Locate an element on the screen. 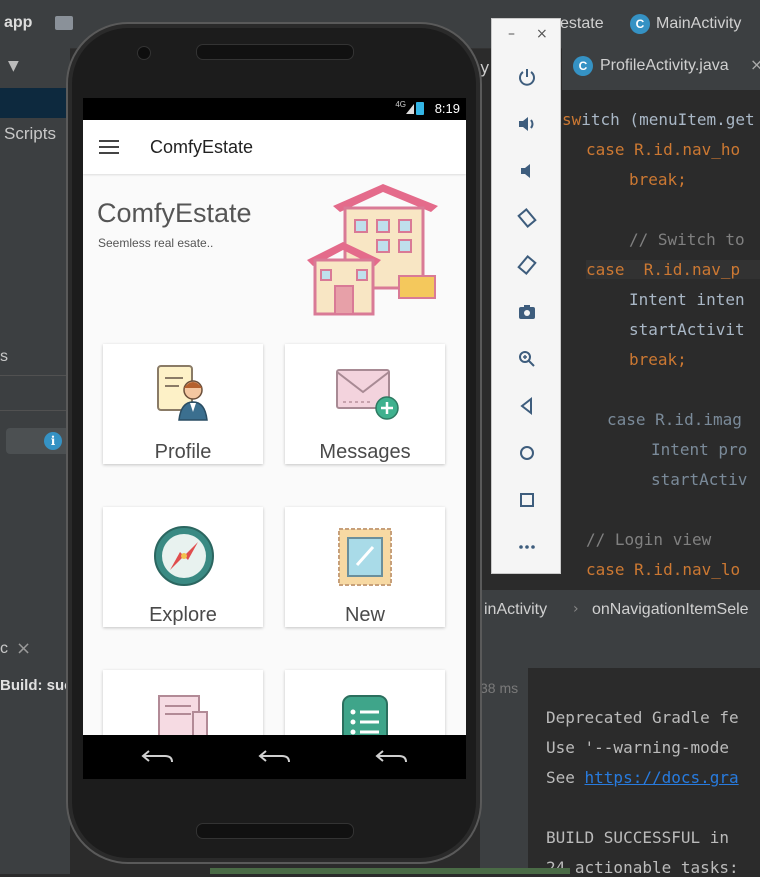 The height and width of the screenshot is (877, 760). battery-icon is located at coordinates (420, 108).